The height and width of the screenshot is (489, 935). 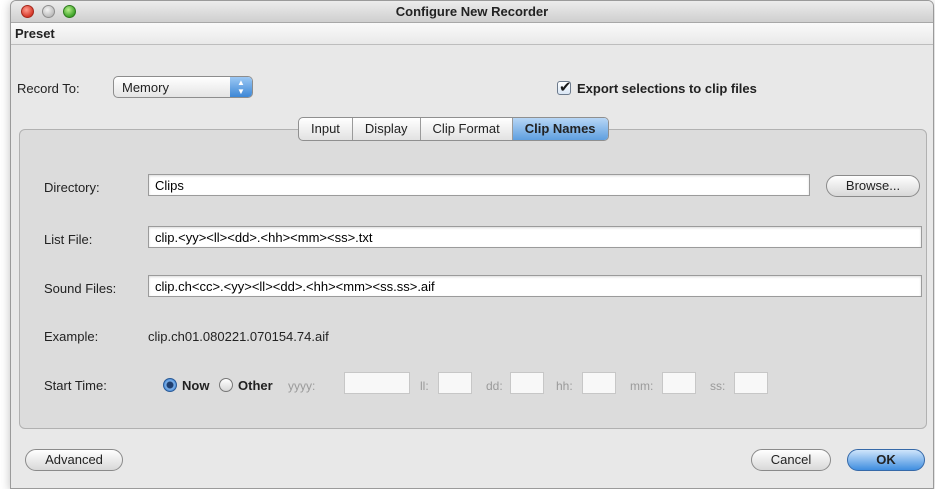 I want to click on tab-input: Input, so click(x=326, y=129).